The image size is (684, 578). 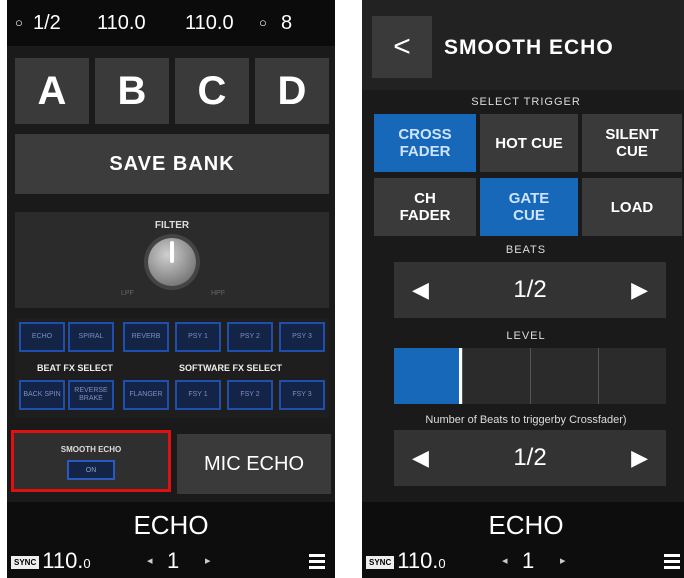 I want to click on trigger-beats-value: 1/2, so click(x=530, y=457).